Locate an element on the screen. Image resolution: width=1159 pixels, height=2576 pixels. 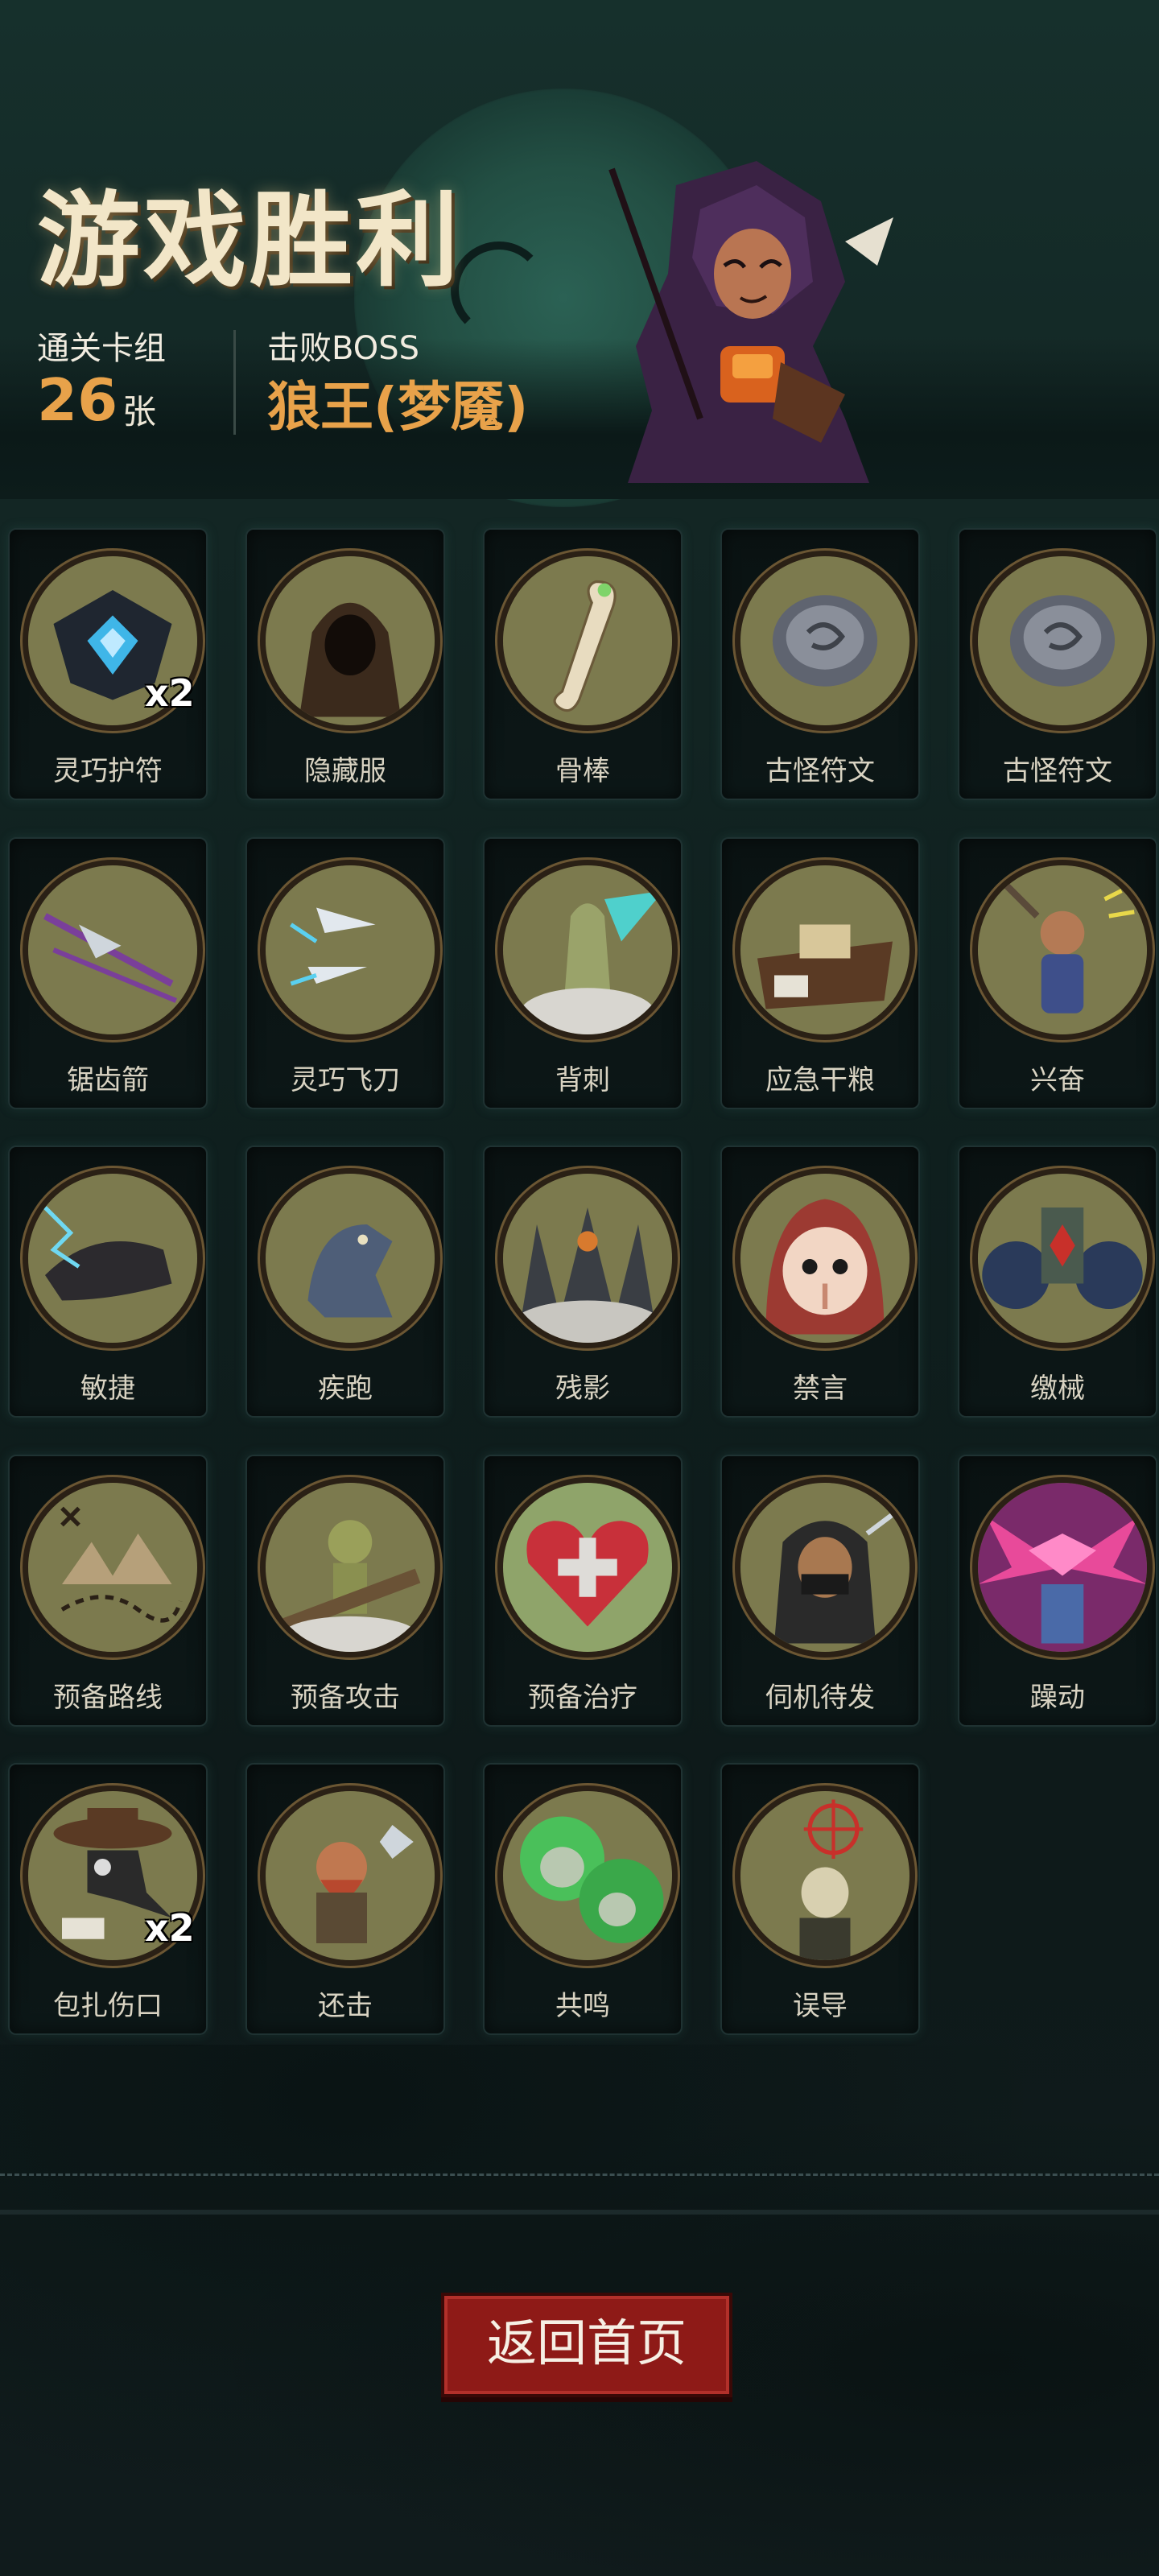
reward-card: 预备路线 is located at coordinates (108, 1591).